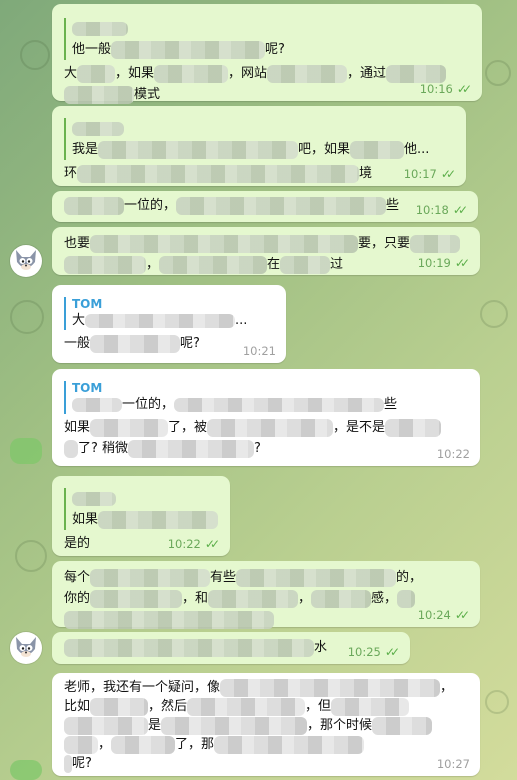 Image resolution: width=517 pixels, height=780 pixels. I want to click on message-bubble-incoming: TOM 大... 一般 呢? 10:21, so click(169, 324).